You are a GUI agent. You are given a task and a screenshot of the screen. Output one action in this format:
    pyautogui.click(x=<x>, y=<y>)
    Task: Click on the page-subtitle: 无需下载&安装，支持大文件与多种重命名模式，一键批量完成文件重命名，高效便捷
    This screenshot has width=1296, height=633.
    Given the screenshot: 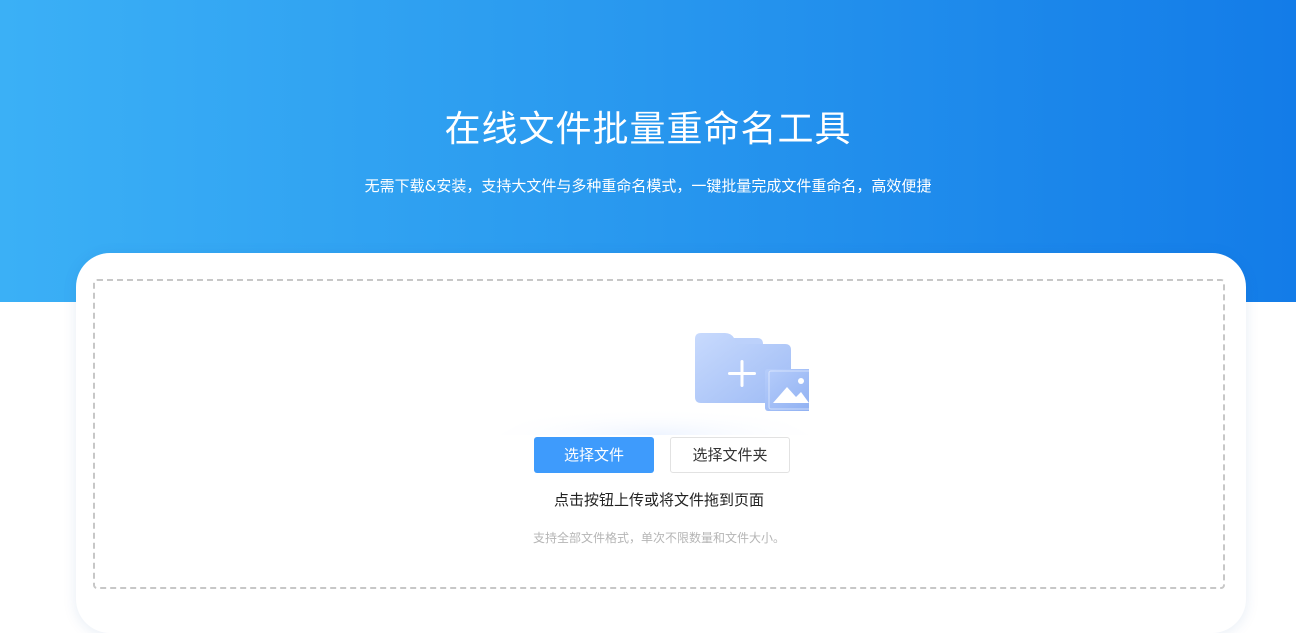 What is the action you would take?
    pyautogui.click(x=648, y=186)
    